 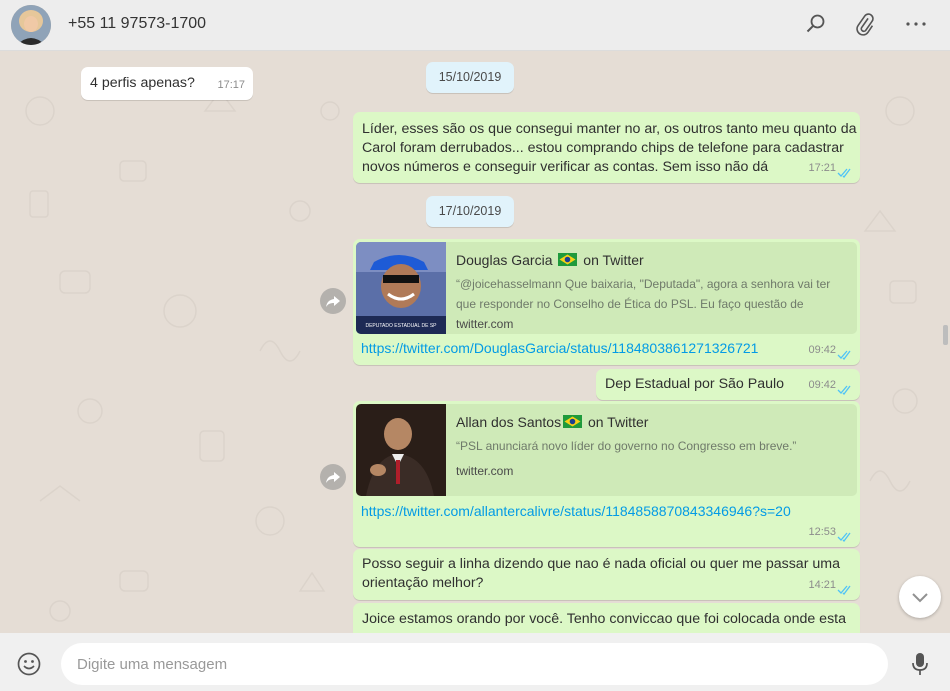 What do you see at coordinates (945, 335) in the screenshot?
I see `scrollbar-thumb` at bounding box center [945, 335].